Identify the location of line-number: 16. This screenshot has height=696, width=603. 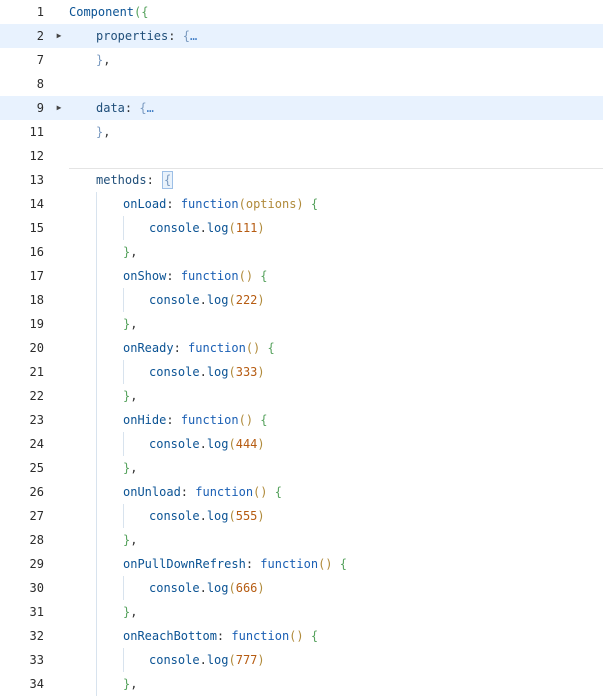
(36, 252).